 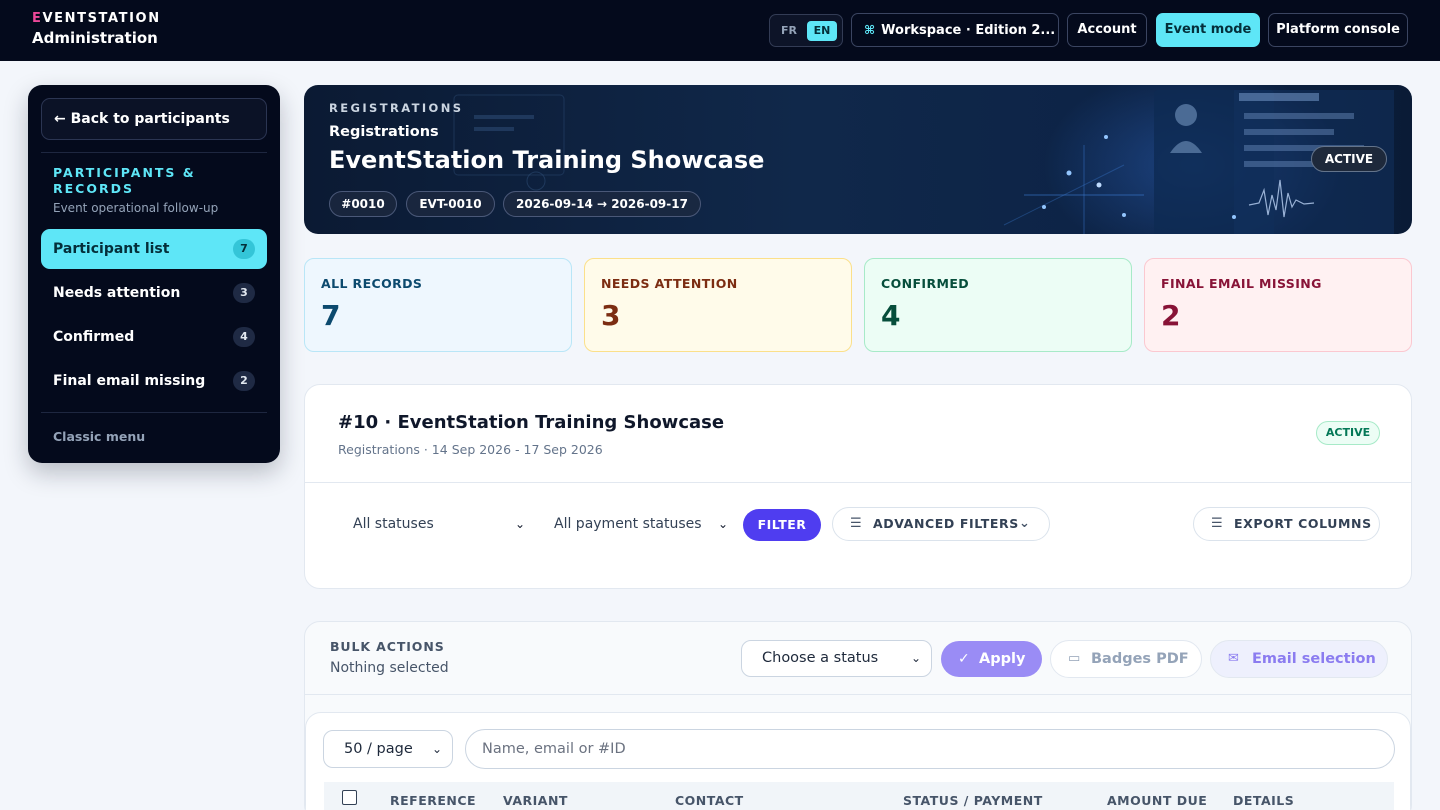 I want to click on column-header-details: DETAILS, so click(x=1263, y=800).